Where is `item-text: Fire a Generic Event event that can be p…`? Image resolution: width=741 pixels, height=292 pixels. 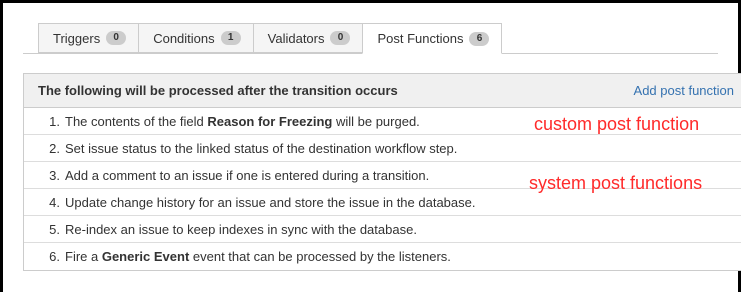
item-text: Fire a Generic Event event that can be p… is located at coordinates (258, 256).